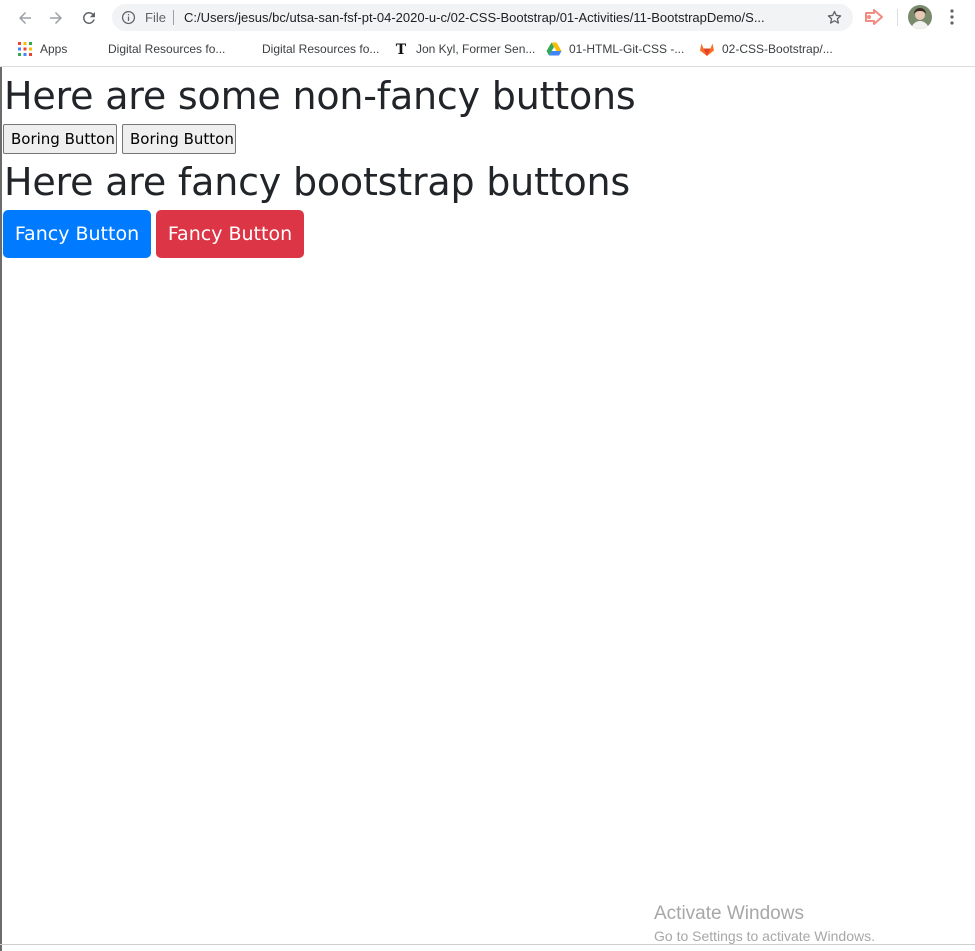 The width and height of the screenshot is (975, 951). I want to click on gitlab-icon, so click(707, 49).